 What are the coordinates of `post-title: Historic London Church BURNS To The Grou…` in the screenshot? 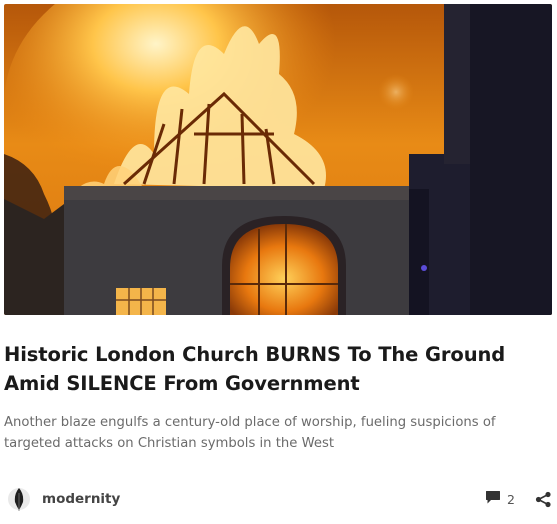 It's located at (278, 369).